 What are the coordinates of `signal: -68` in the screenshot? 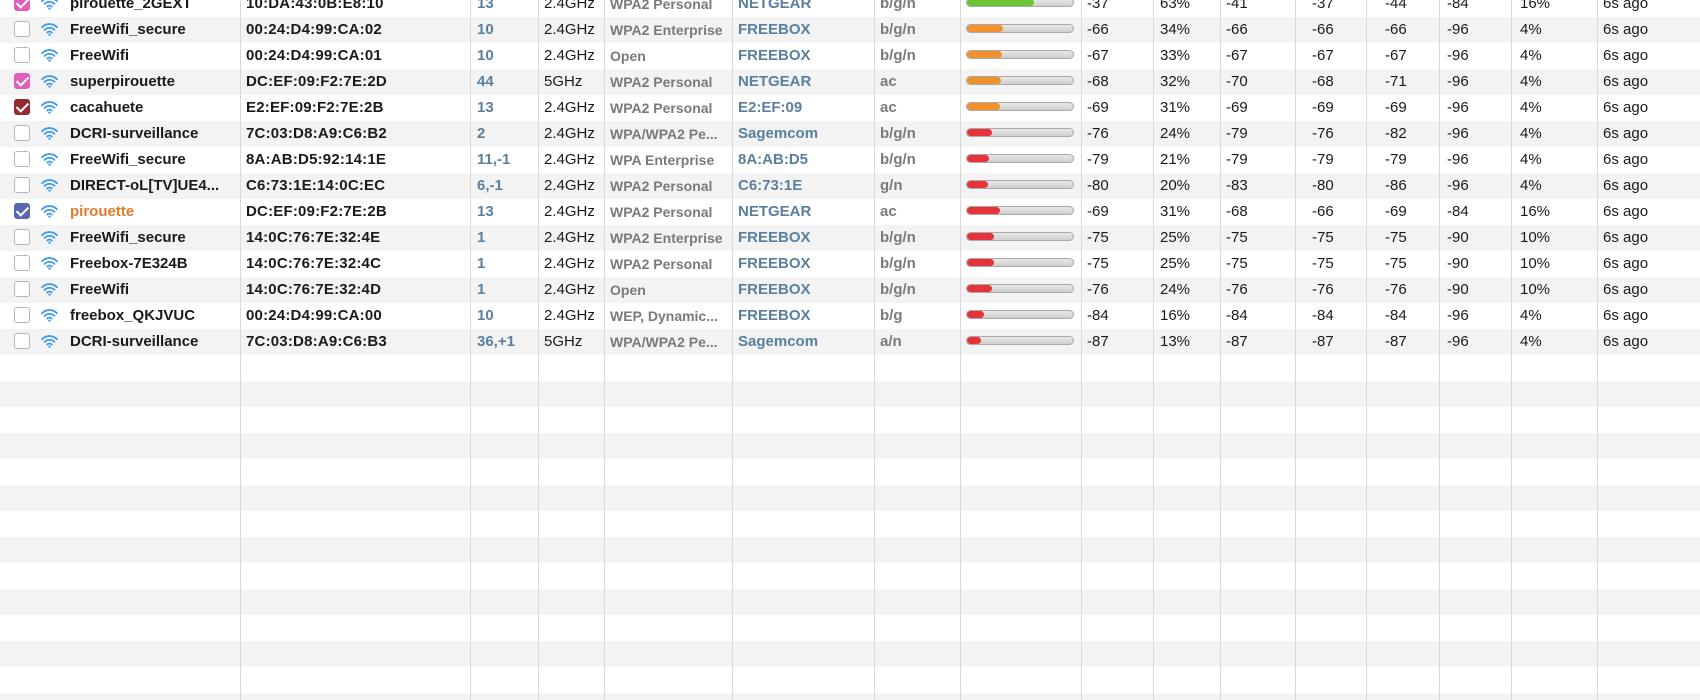 It's located at (1098, 81).